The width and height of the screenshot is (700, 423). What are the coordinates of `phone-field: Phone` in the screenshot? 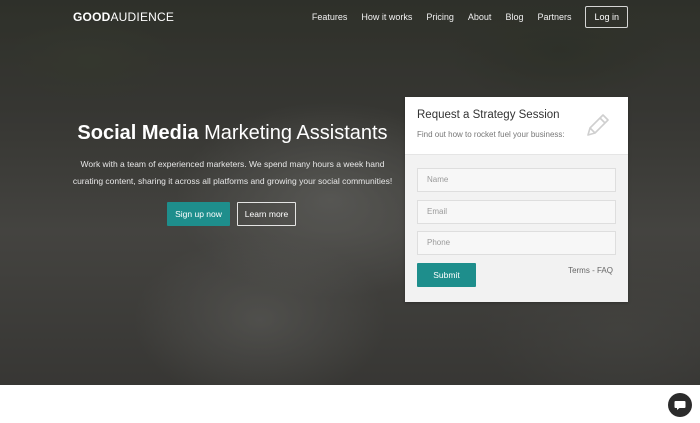 It's located at (516, 243).